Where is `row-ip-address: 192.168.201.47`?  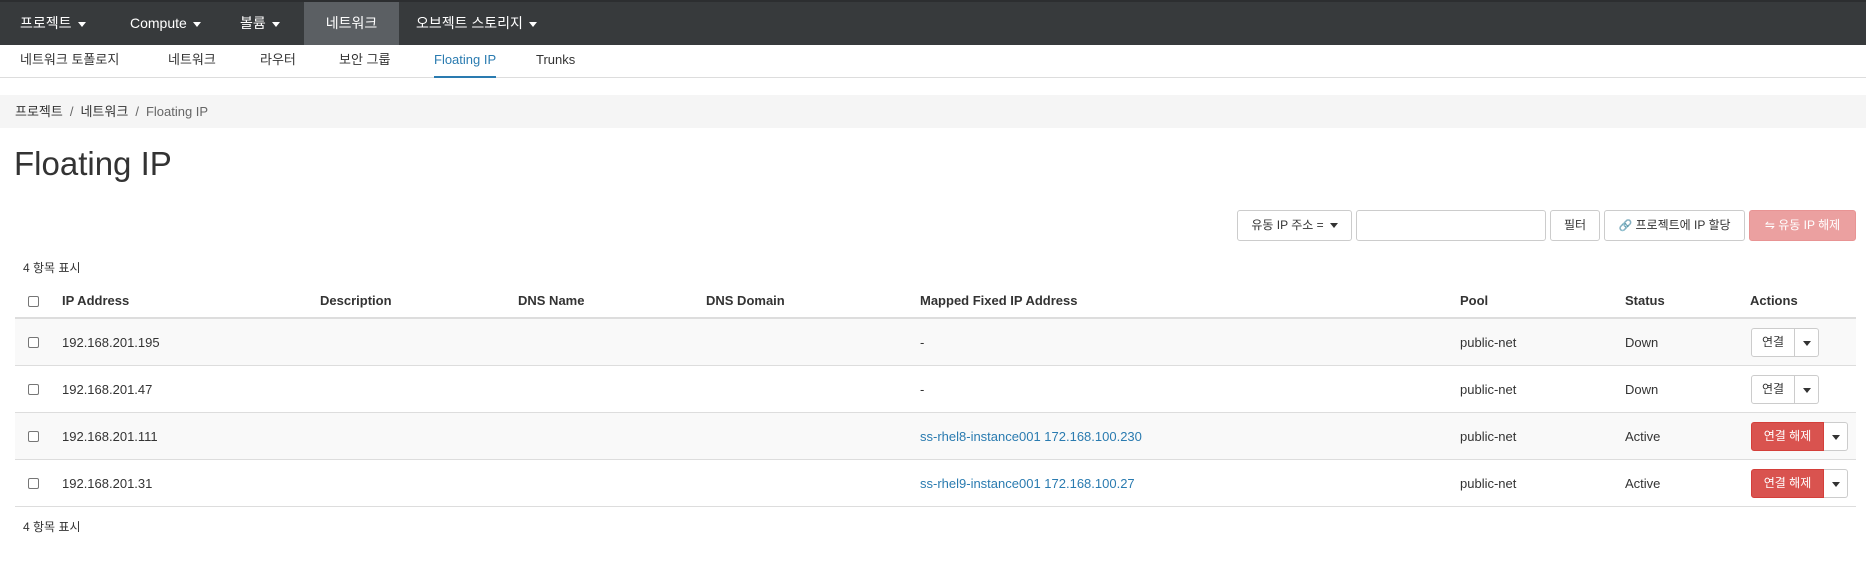
row-ip-address: 192.168.201.47 is located at coordinates (107, 389).